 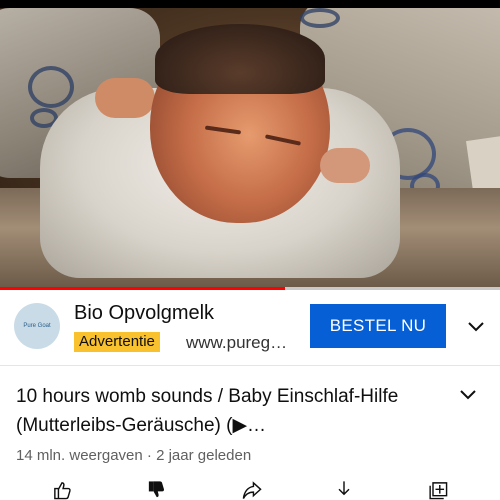 I want to click on upload-age: 2 jaar geleden, so click(x=204, y=455).